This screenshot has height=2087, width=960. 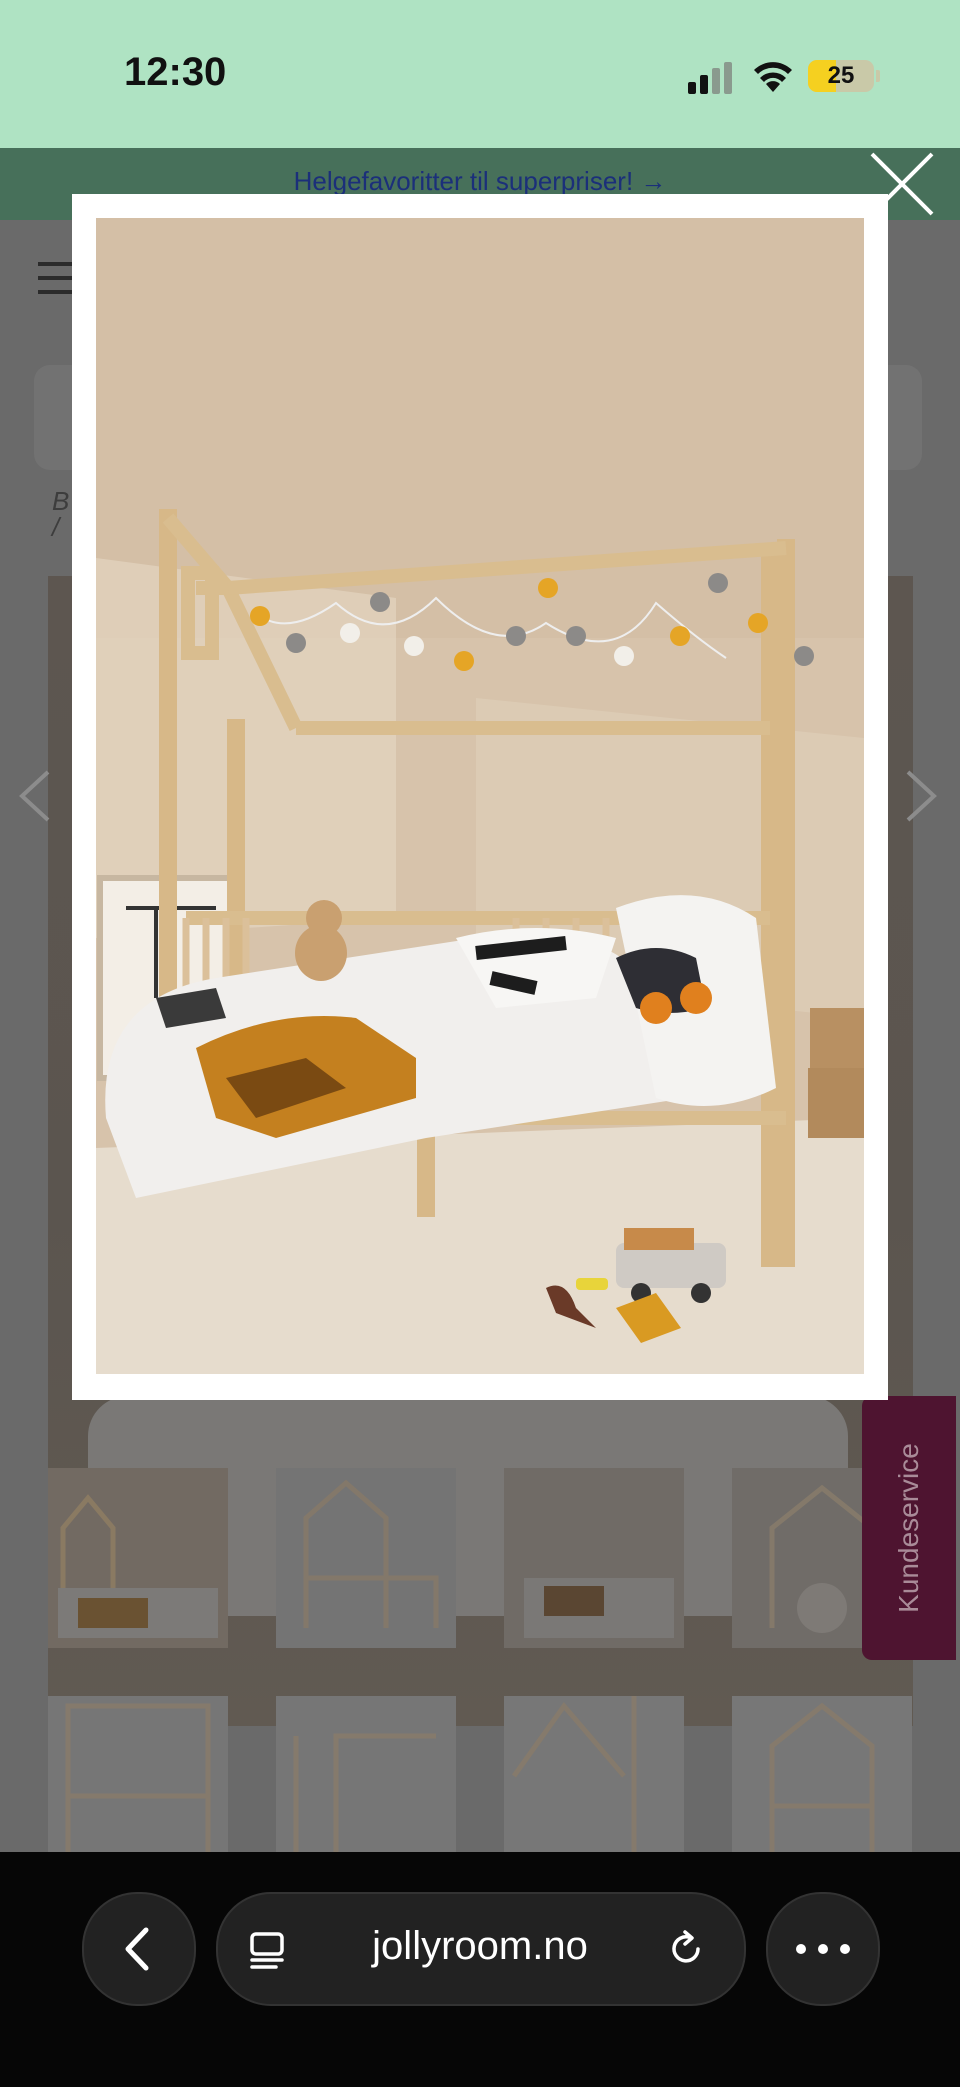 I want to click on customer-service-tab: Kundeservice, so click(x=909, y=1528).